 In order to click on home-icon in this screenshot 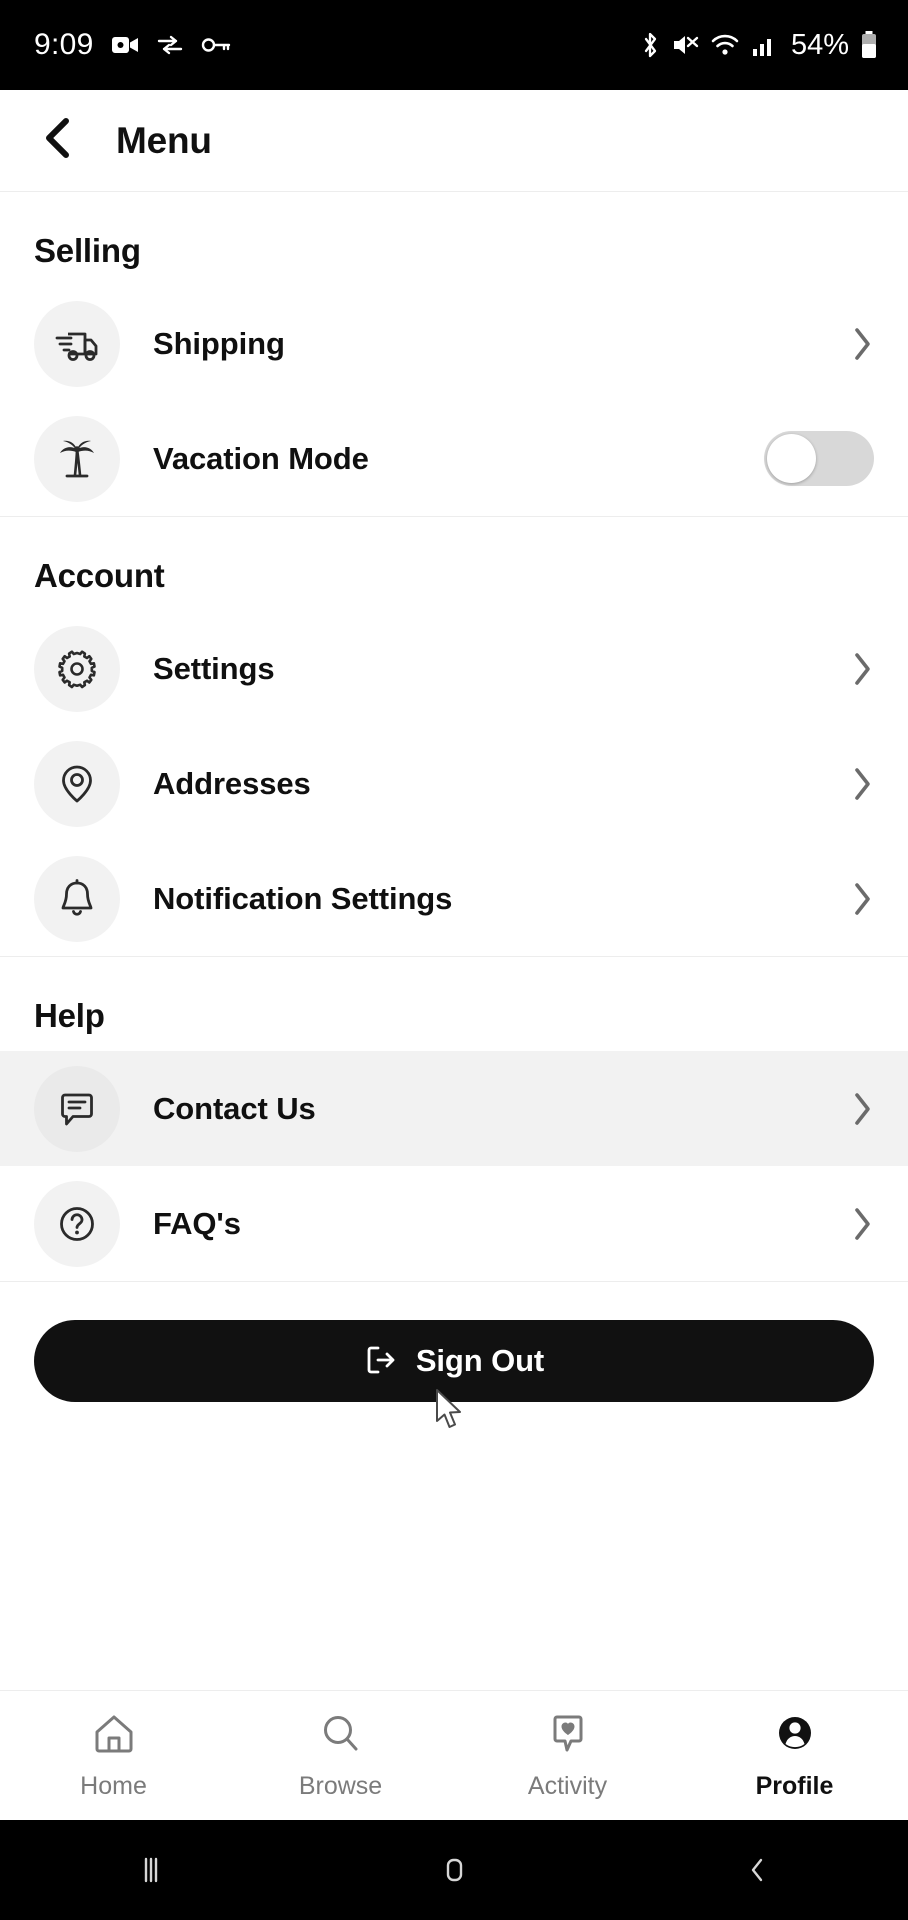, I will do `click(114, 1736)`.